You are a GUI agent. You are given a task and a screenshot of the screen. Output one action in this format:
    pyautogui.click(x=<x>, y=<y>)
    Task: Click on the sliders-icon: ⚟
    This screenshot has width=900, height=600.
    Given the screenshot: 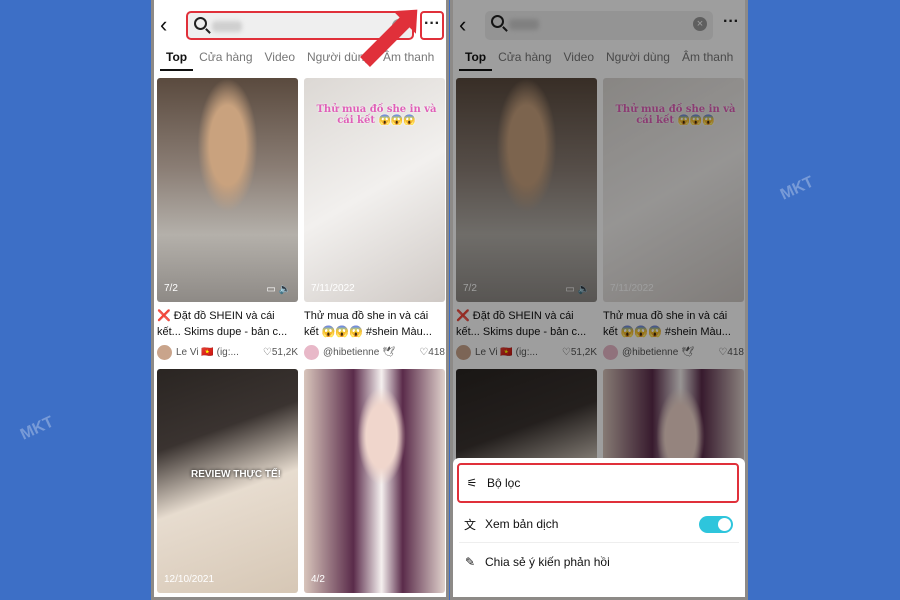 What is the action you would take?
    pyautogui.click(x=472, y=483)
    